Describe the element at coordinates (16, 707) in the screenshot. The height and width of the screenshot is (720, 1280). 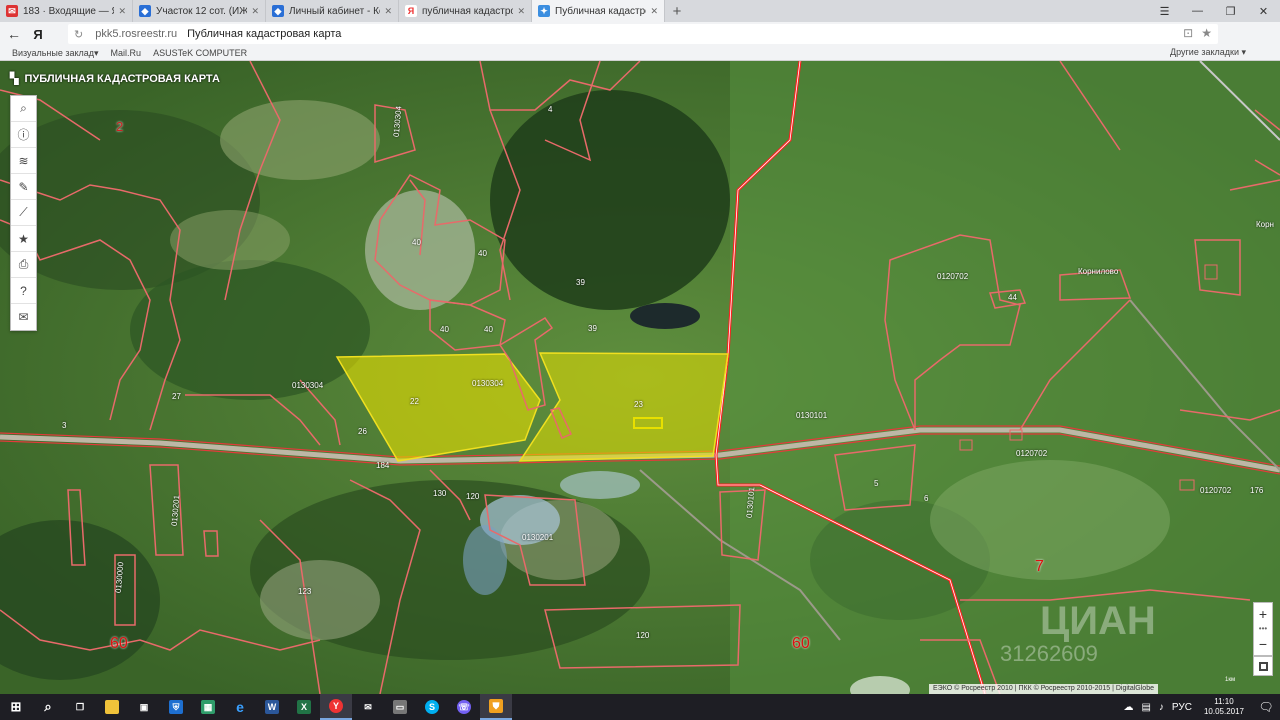
I see `windows-start-icon: ⊞` at that location.